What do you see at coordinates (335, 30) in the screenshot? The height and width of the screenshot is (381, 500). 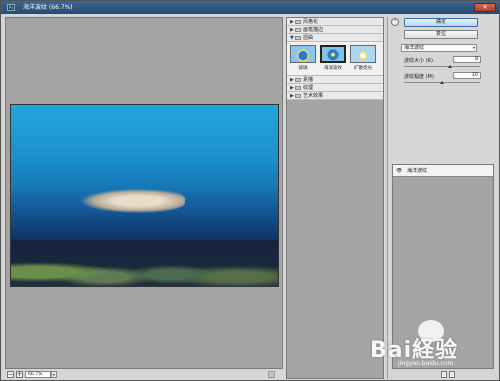 I see `category-brush-strokes: ▶ 画笔描边` at bounding box center [335, 30].